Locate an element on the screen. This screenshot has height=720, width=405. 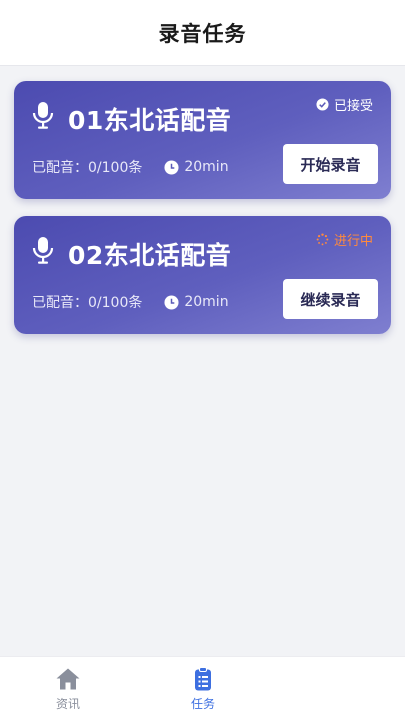
tab-news: 资讯 is located at coordinates (68, 689).